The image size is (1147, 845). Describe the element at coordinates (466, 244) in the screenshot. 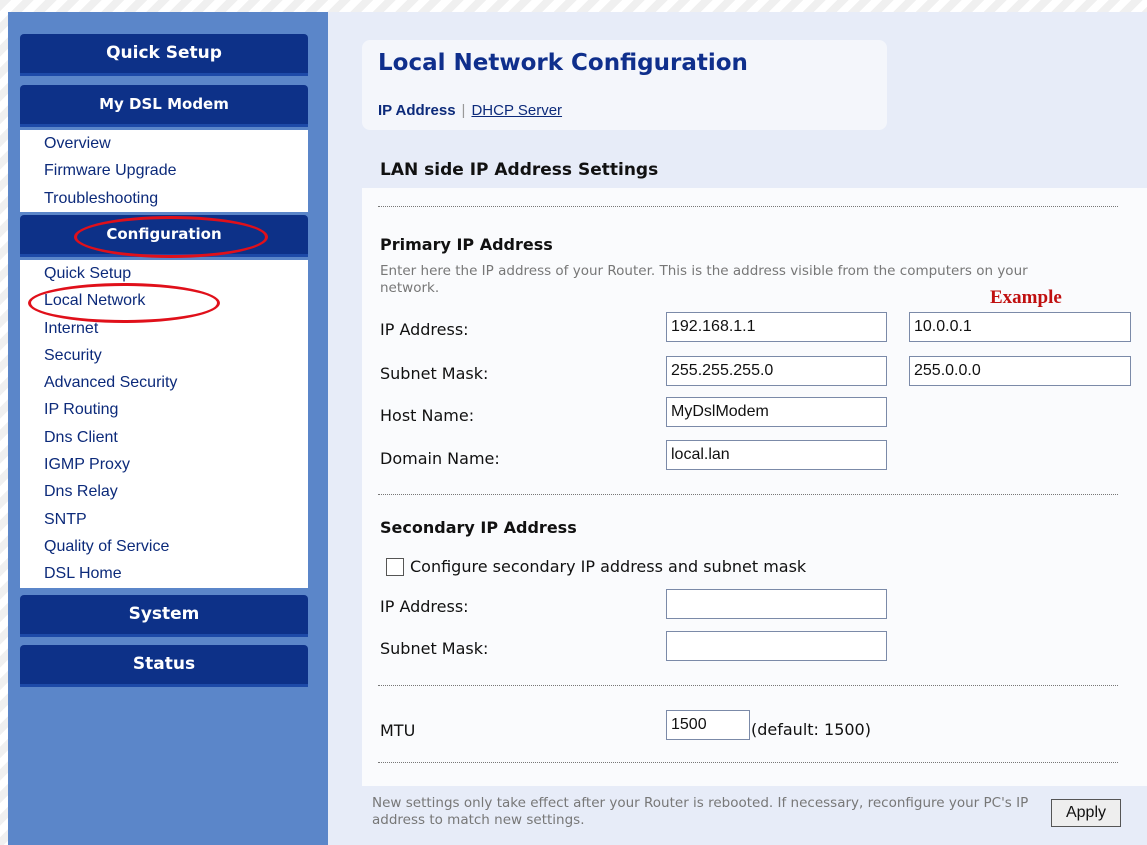

I see `primary-heading: Primary IP Address` at that location.